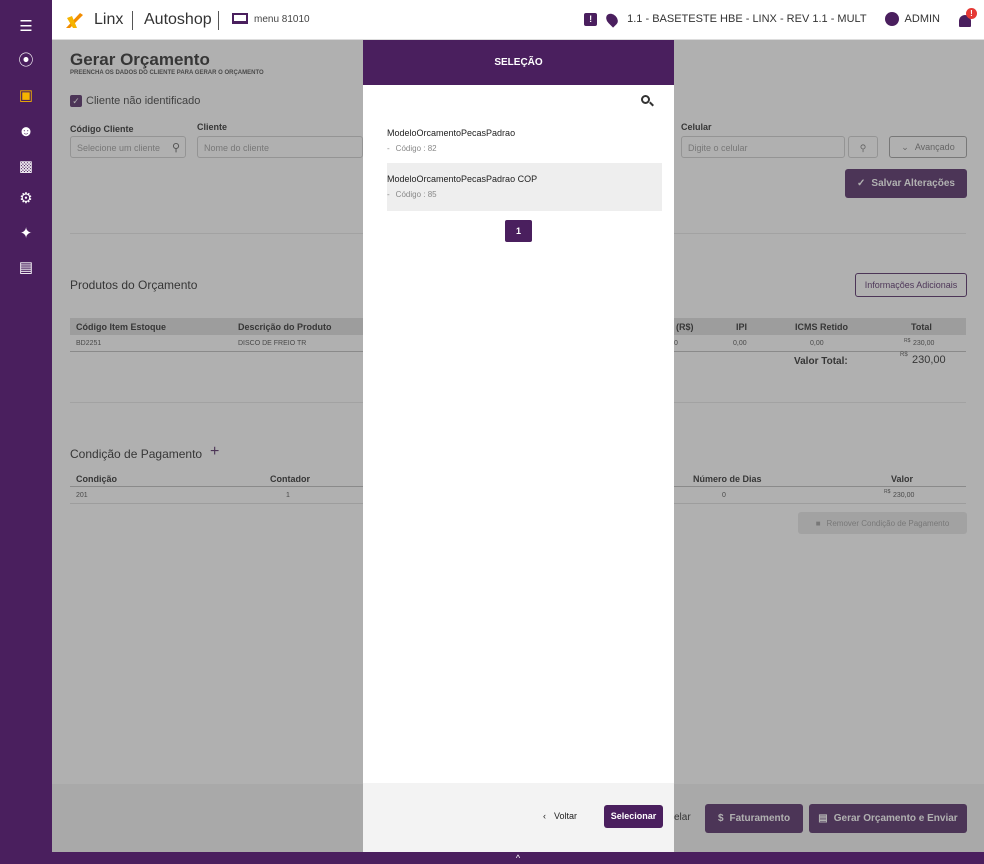 The image size is (984, 864). Describe the element at coordinates (282, 19) in the screenshot. I see `menu-code: menu 81010` at that location.